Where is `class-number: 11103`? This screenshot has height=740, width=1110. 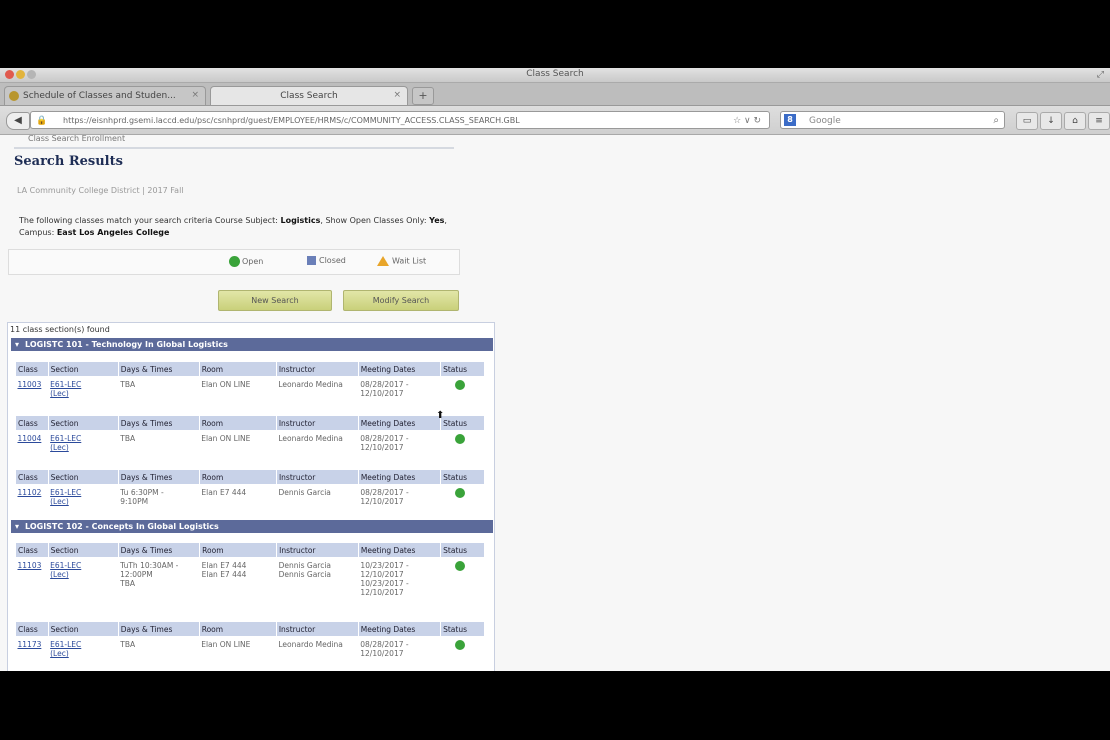 class-number: 11103 is located at coordinates (32, 579).